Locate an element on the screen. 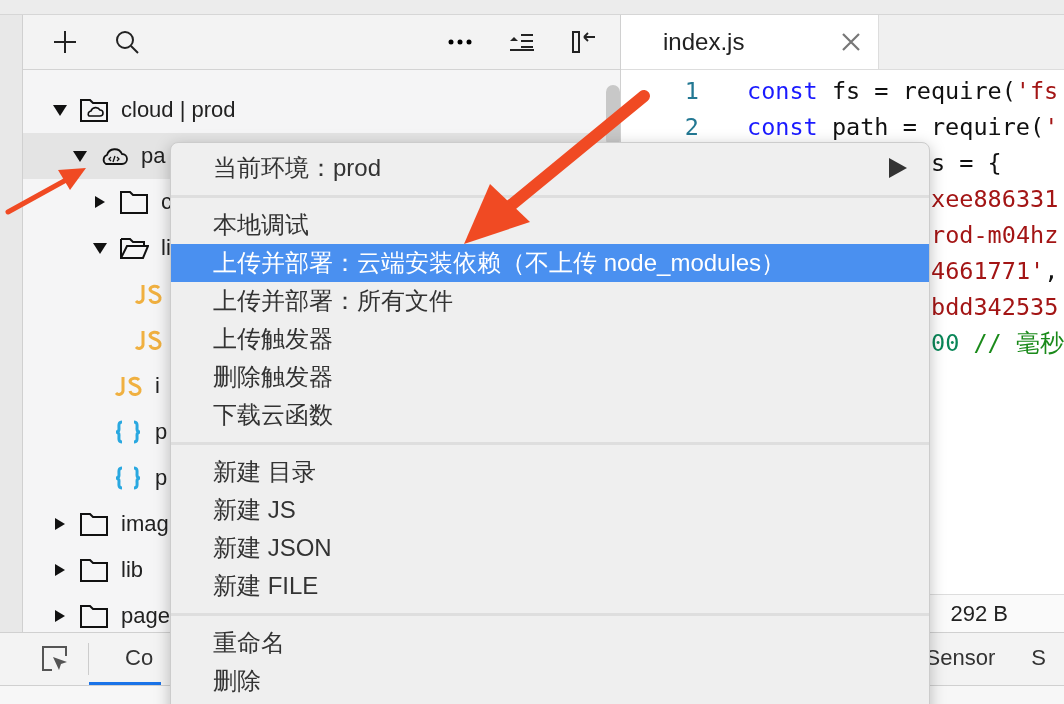  code-line: rod-m04hz is located at coordinates (995, 235).